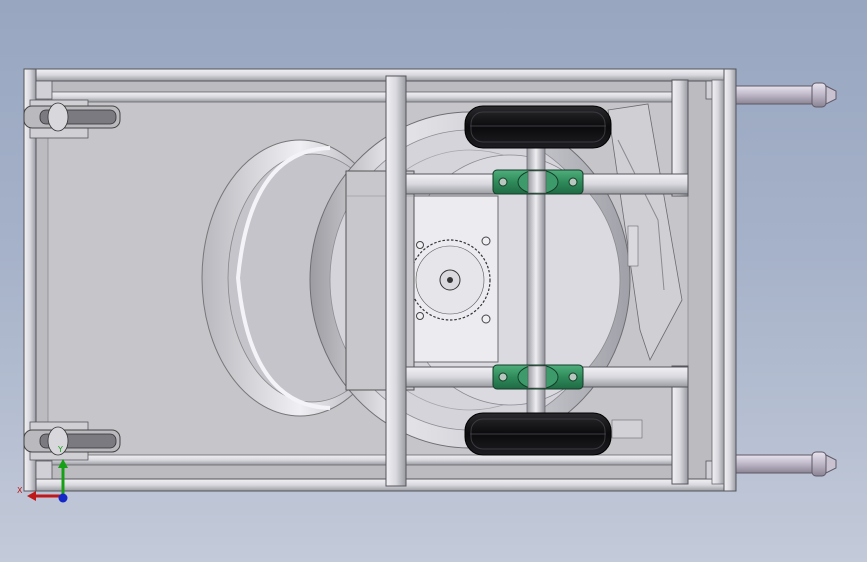 The height and width of the screenshot is (562, 867). I want to click on handle-bottom, so click(782, 464).